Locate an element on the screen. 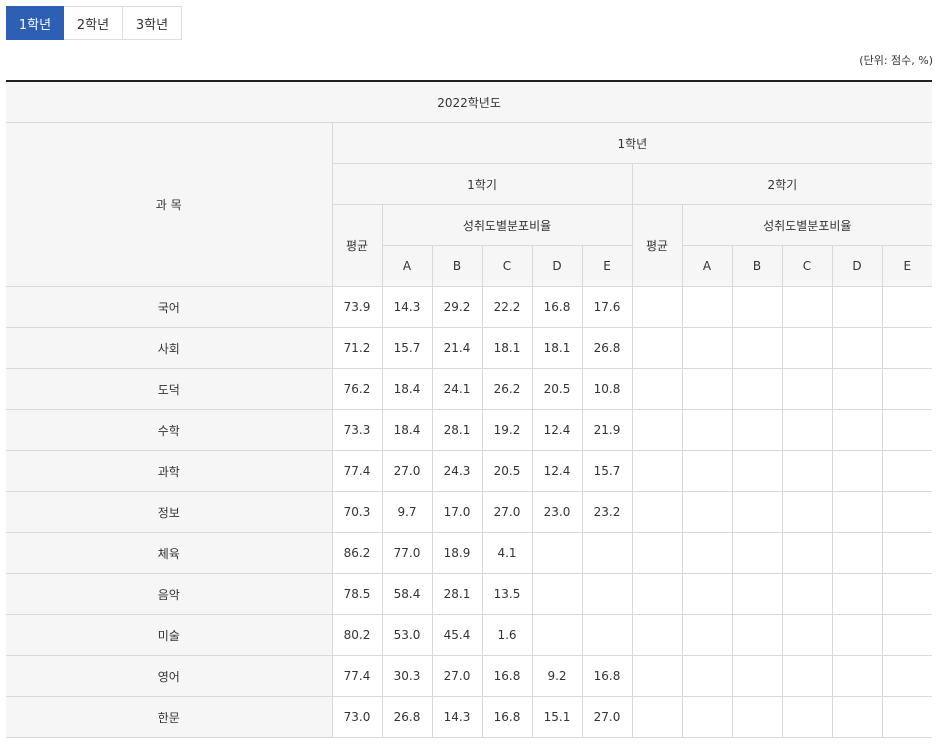 The width and height of the screenshot is (936, 745). dist-cell: 23.2 is located at coordinates (607, 512).